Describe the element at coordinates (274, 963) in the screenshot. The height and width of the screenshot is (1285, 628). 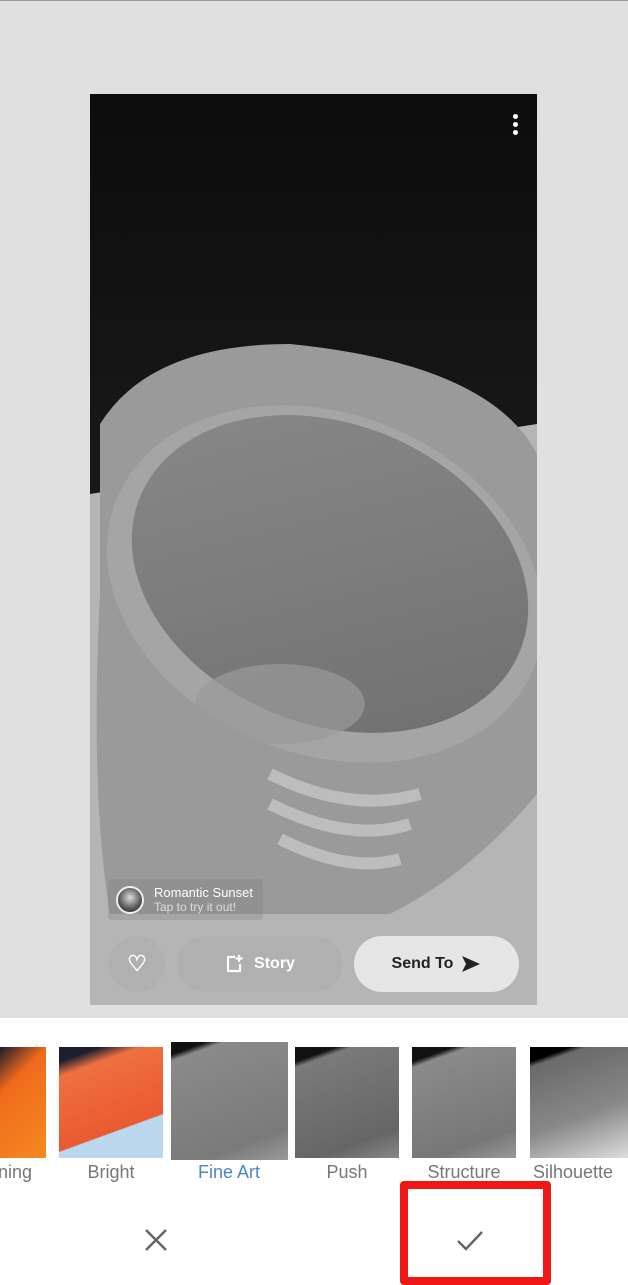
I see `story-label: Story` at that location.